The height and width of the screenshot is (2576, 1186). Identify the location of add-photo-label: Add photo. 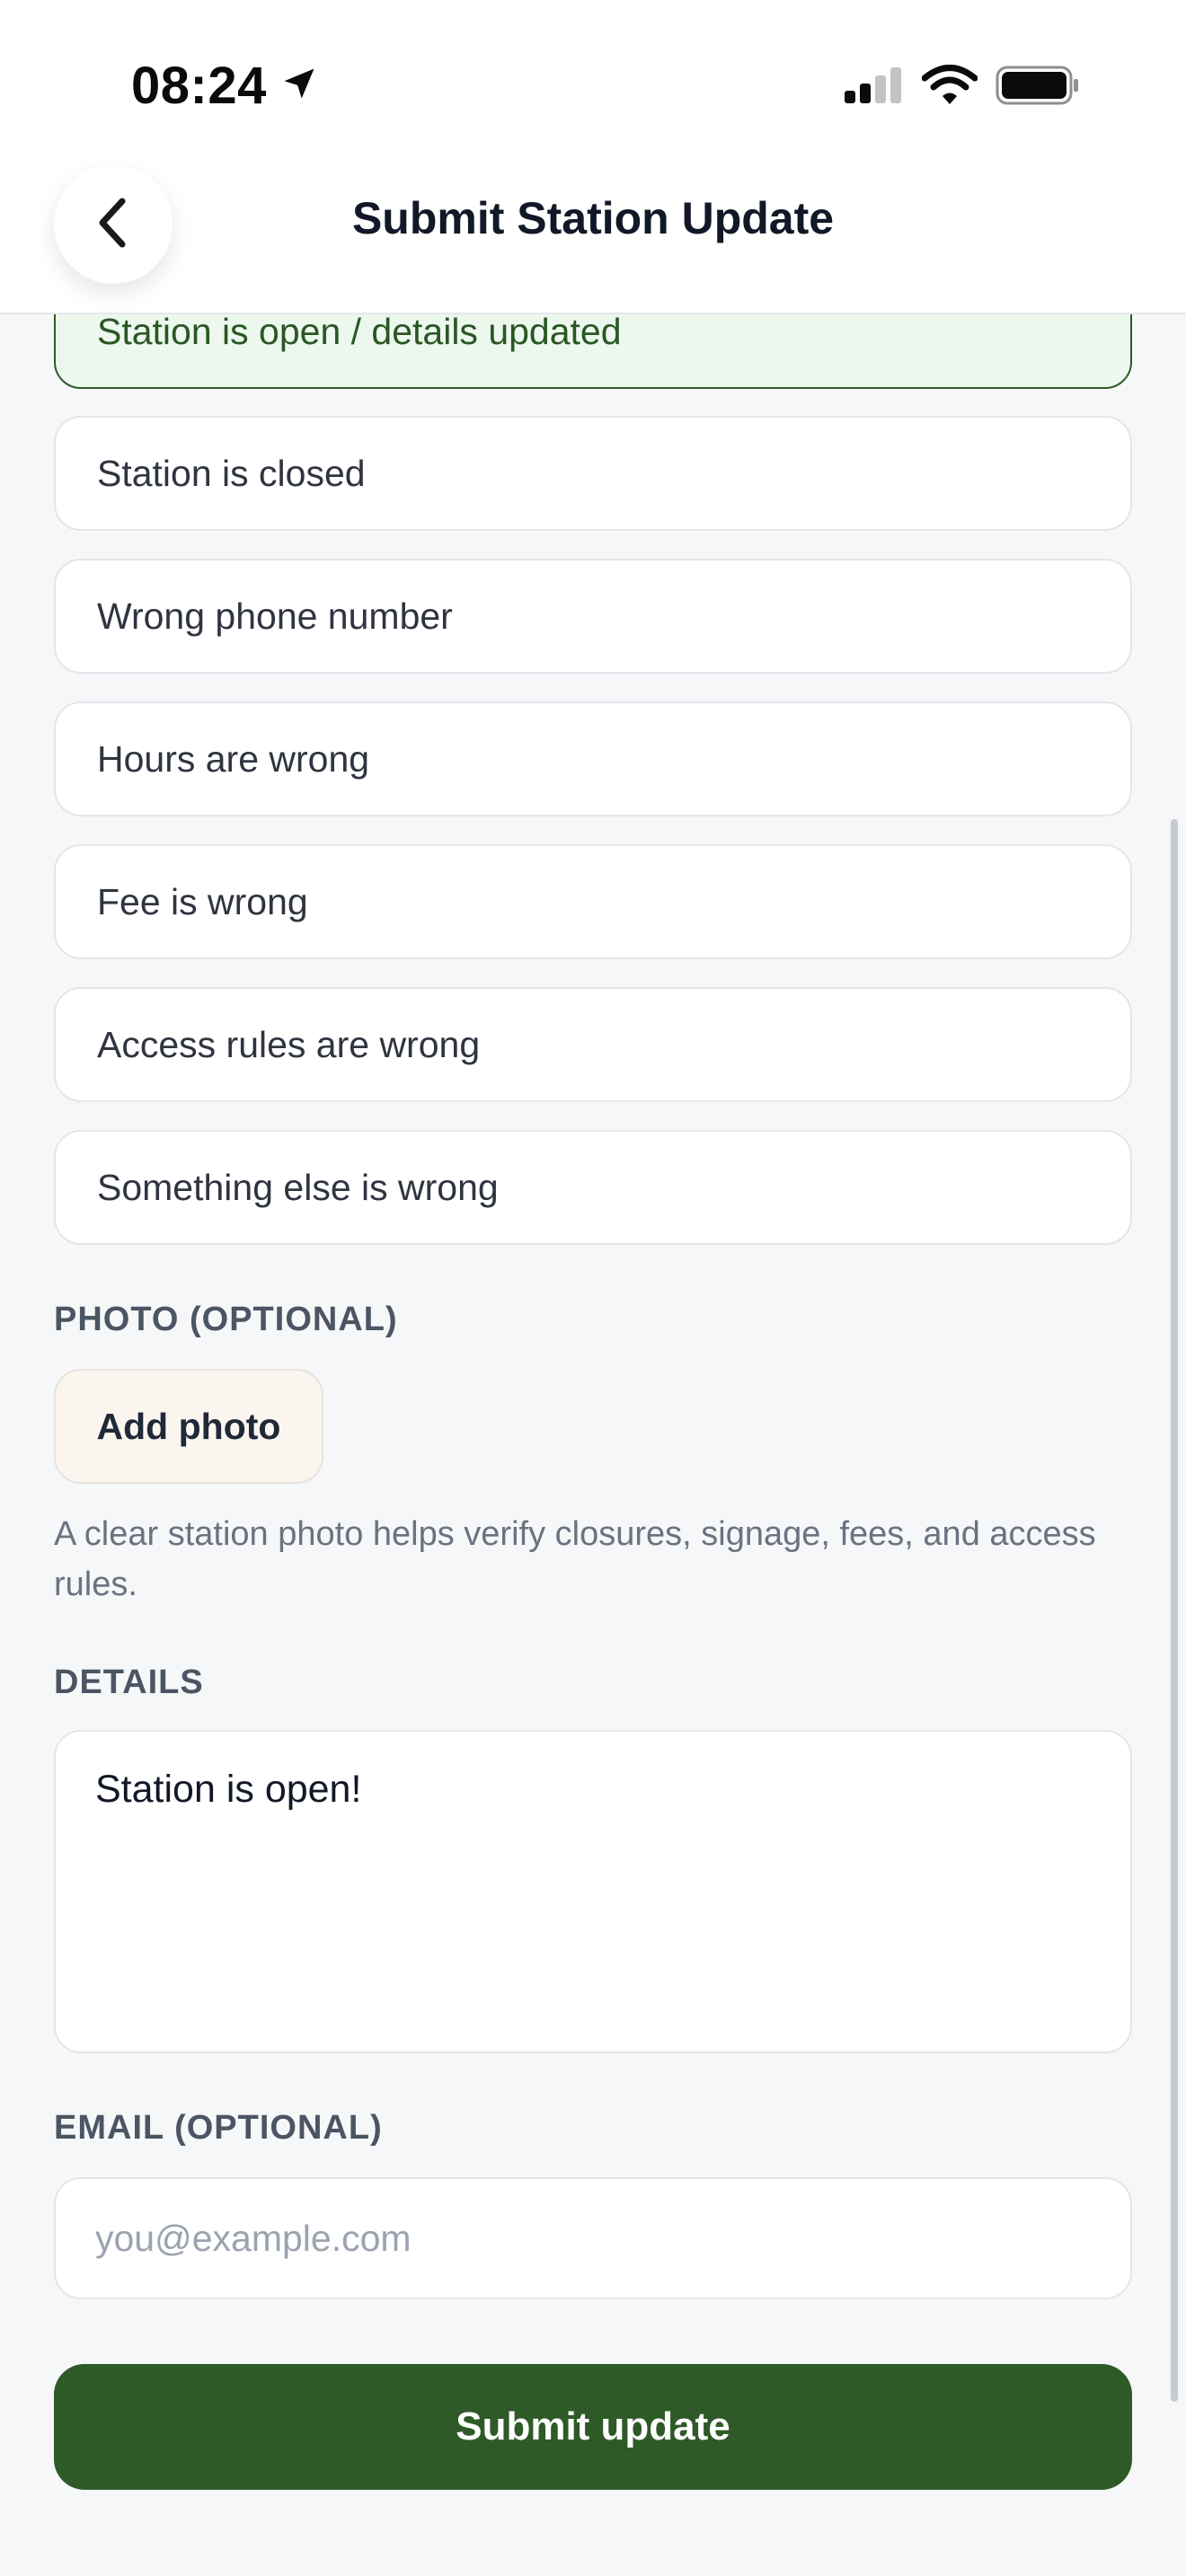
(188, 1426).